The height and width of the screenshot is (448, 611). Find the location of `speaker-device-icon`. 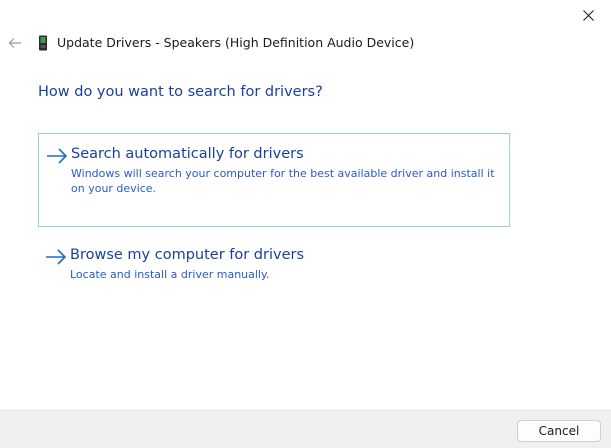

speaker-device-icon is located at coordinates (43, 43).